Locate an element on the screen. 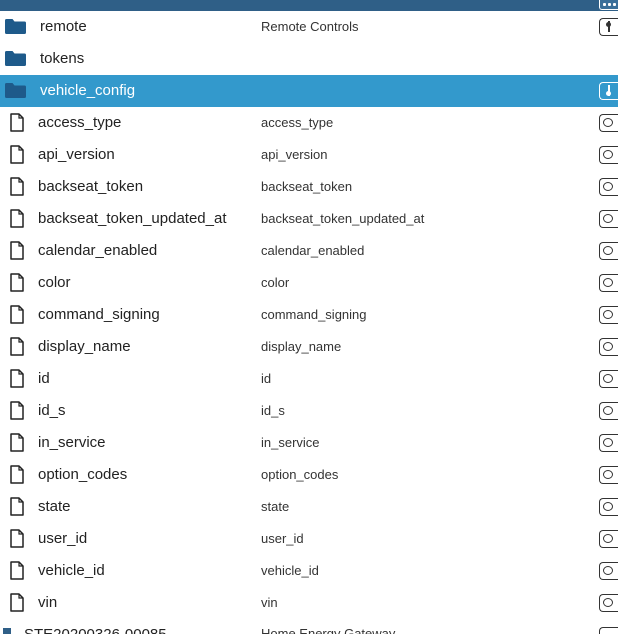 This screenshot has height=634, width=618. tree-state-display-name: display_name display_name is located at coordinates (309, 347).